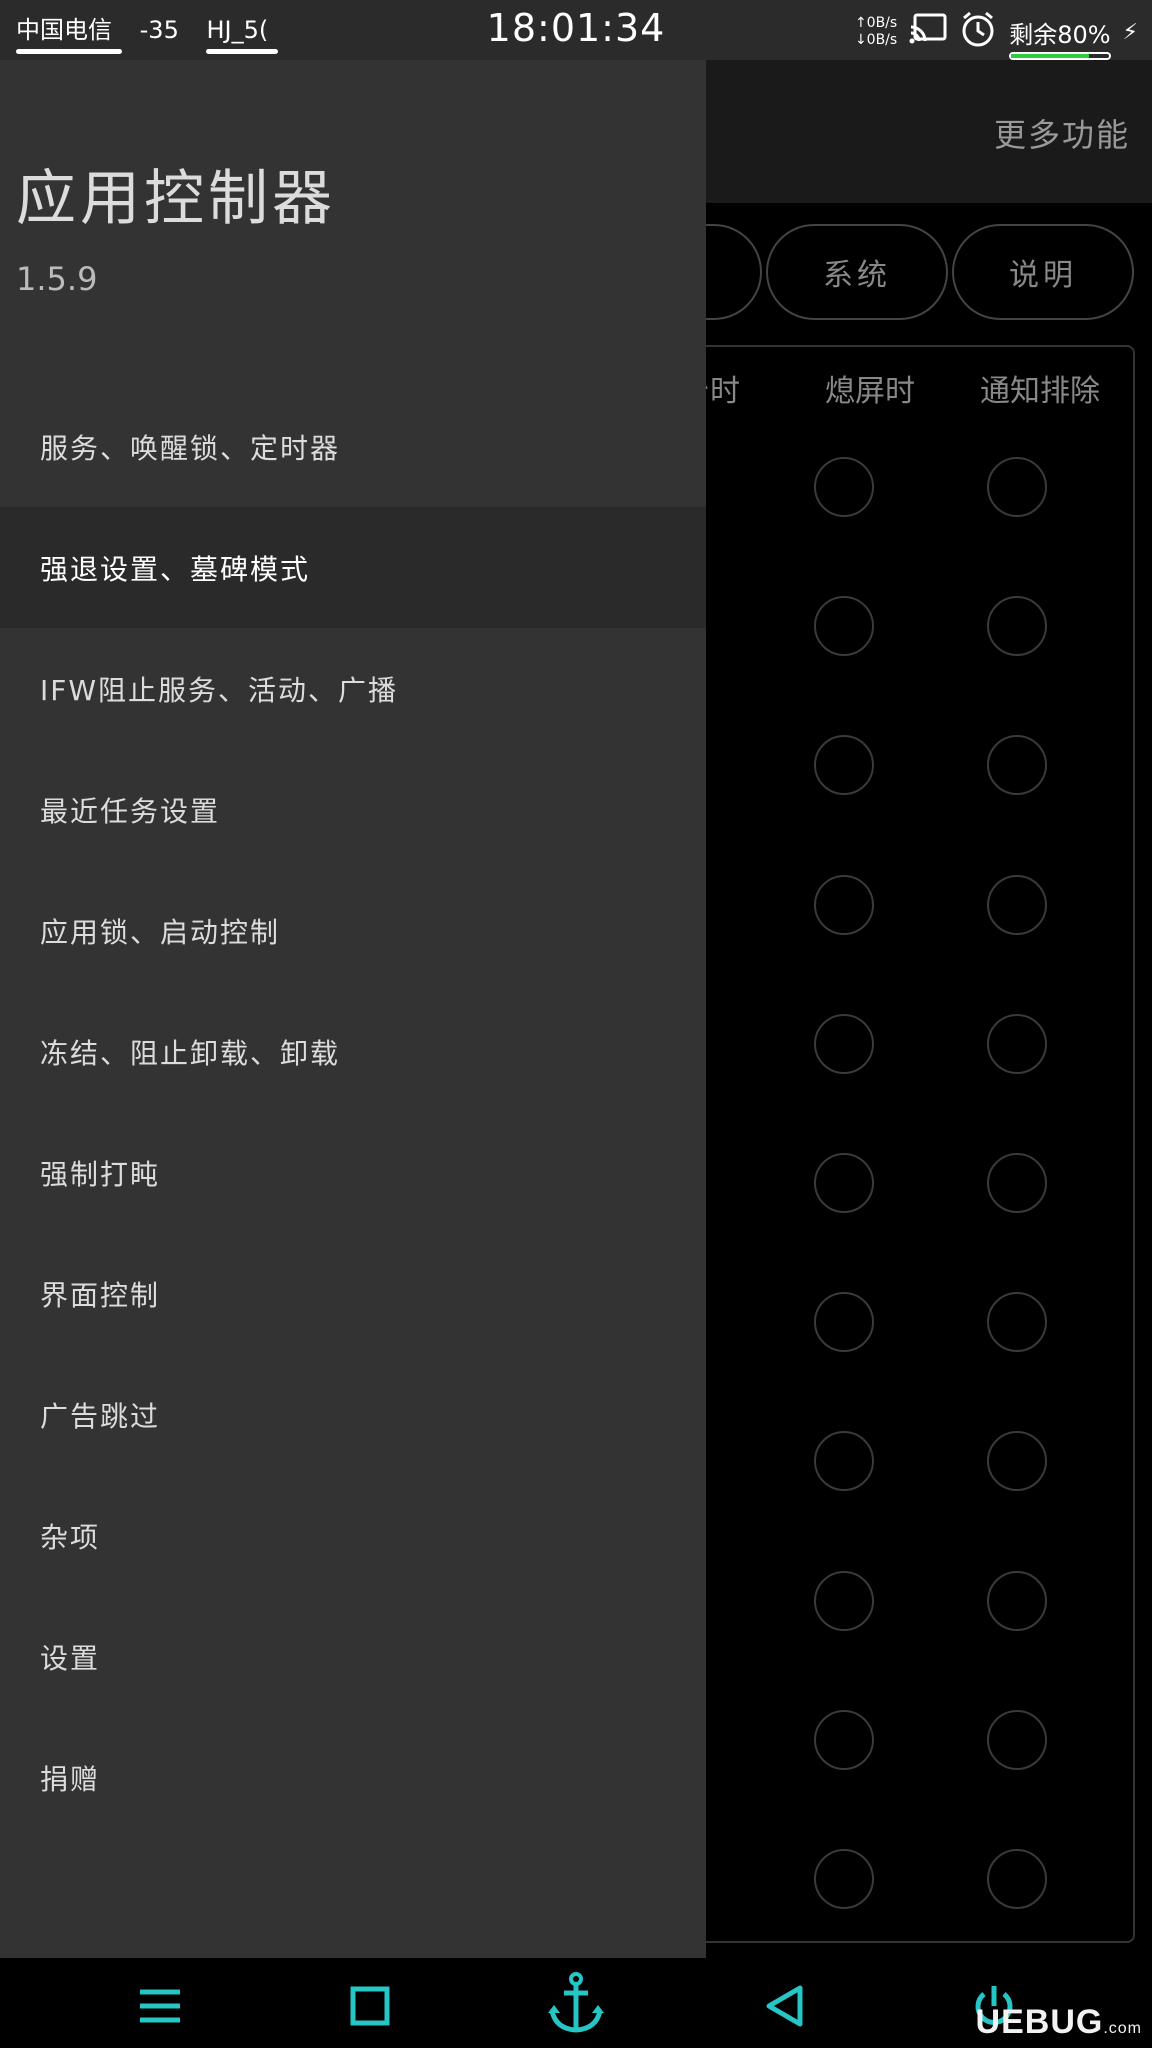 Image resolution: width=1152 pixels, height=2048 pixels. I want to click on charging-bolt-icon: ⚡, so click(1130, 32).